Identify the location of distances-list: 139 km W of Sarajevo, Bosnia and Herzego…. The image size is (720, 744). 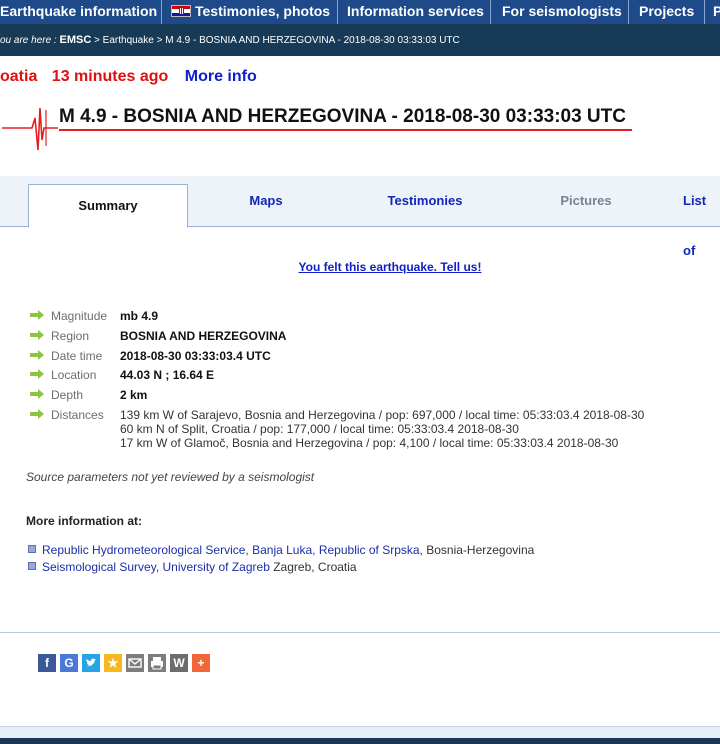
(382, 429).